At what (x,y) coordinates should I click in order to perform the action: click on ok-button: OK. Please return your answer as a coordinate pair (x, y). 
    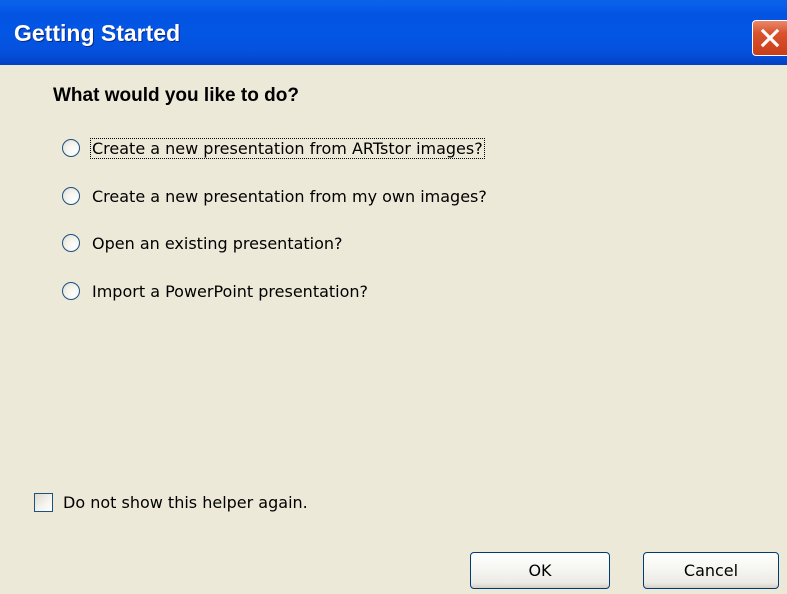
    Looking at the image, I should click on (540, 570).